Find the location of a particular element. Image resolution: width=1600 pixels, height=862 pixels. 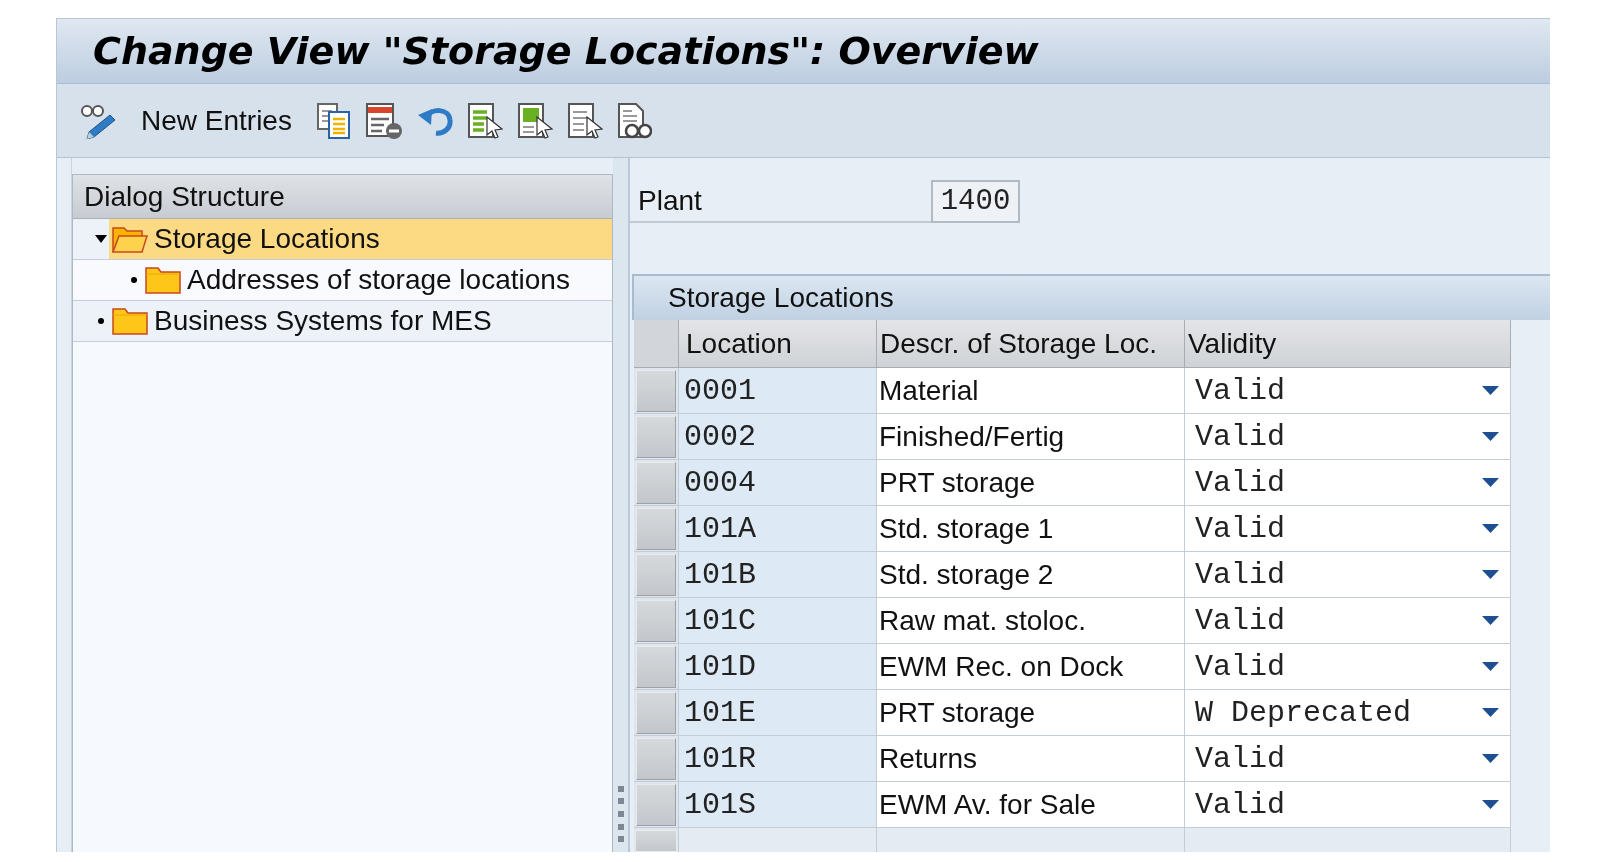

tree-item: Storage Locations is located at coordinates (360, 239).